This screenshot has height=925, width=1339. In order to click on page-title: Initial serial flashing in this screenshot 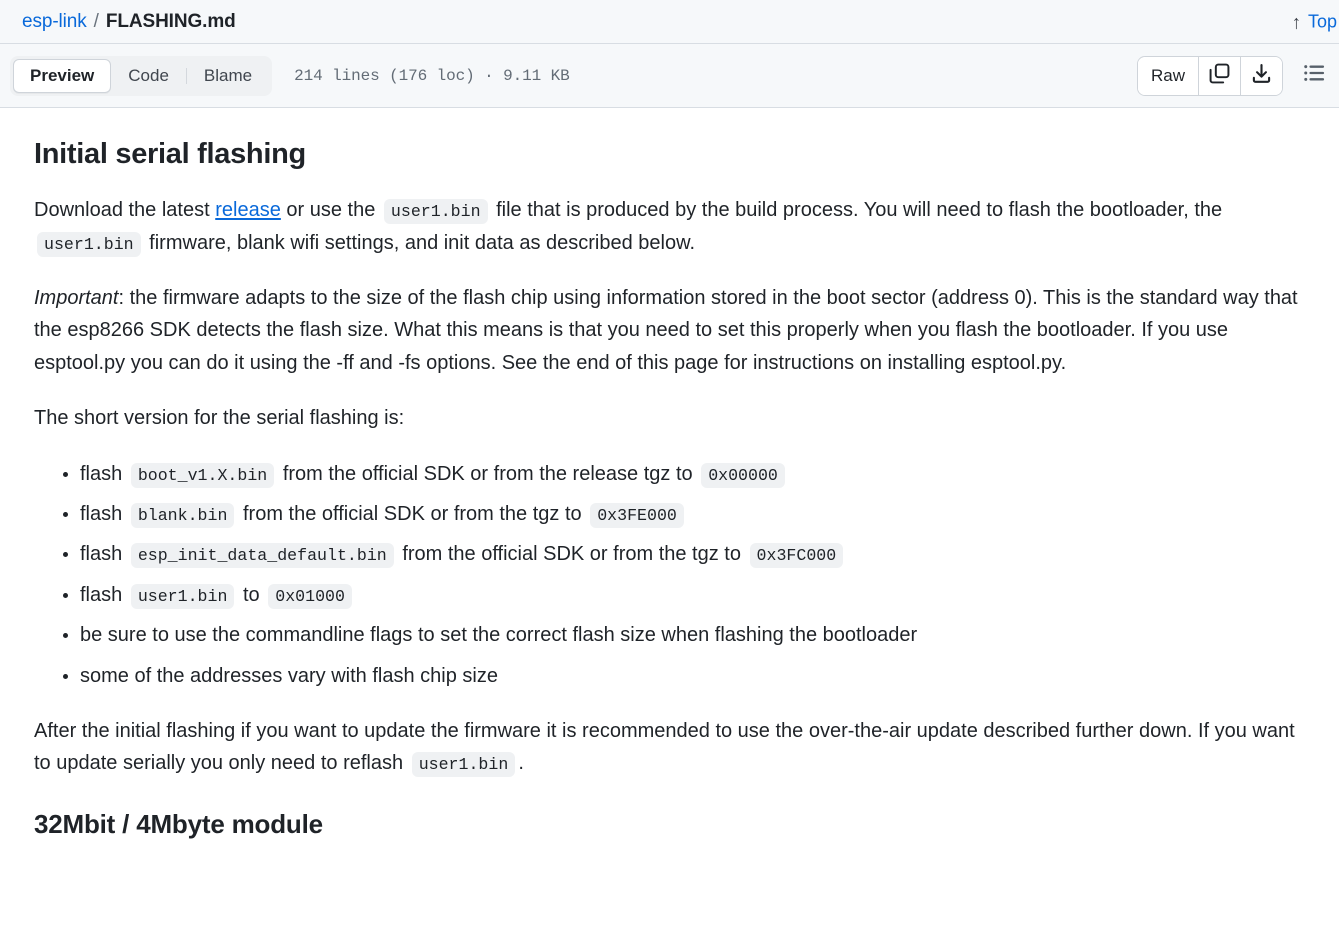, I will do `click(170, 154)`.